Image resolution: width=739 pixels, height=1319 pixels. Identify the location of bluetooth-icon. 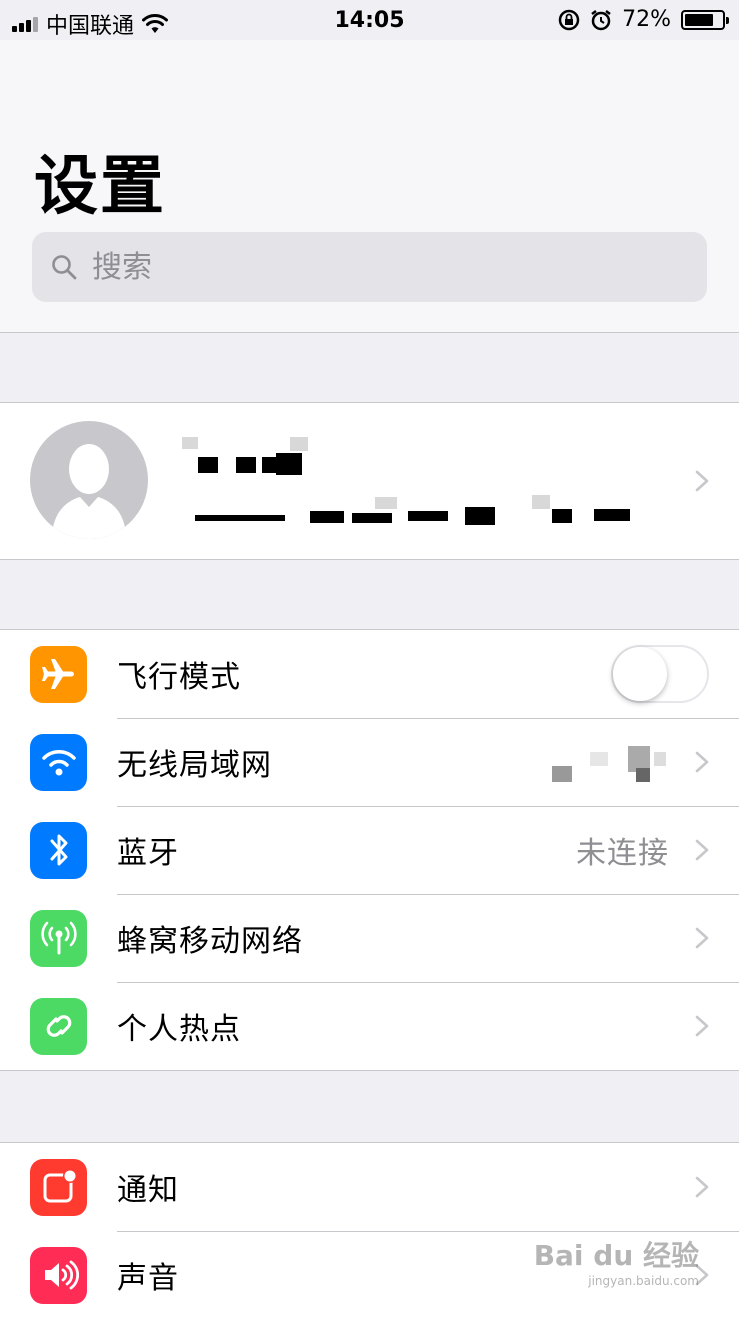
(58, 850).